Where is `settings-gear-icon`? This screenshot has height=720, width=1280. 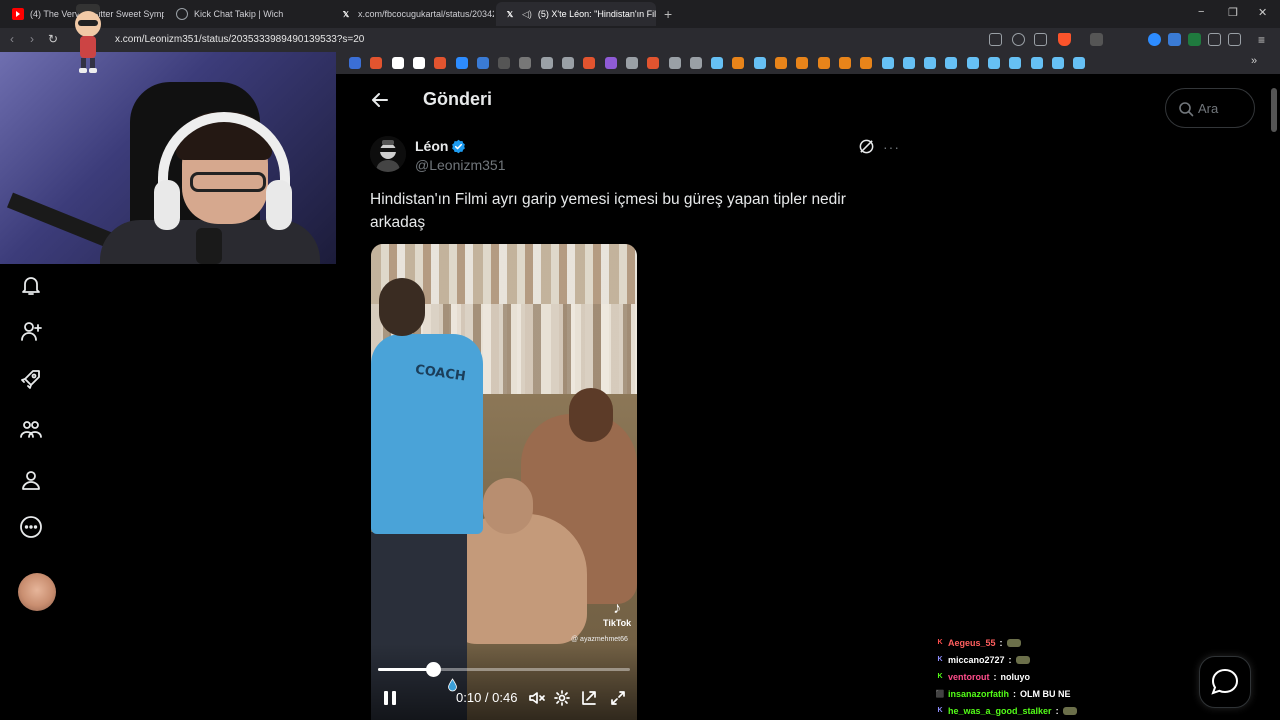
settings-gear-icon is located at coordinates (562, 698).